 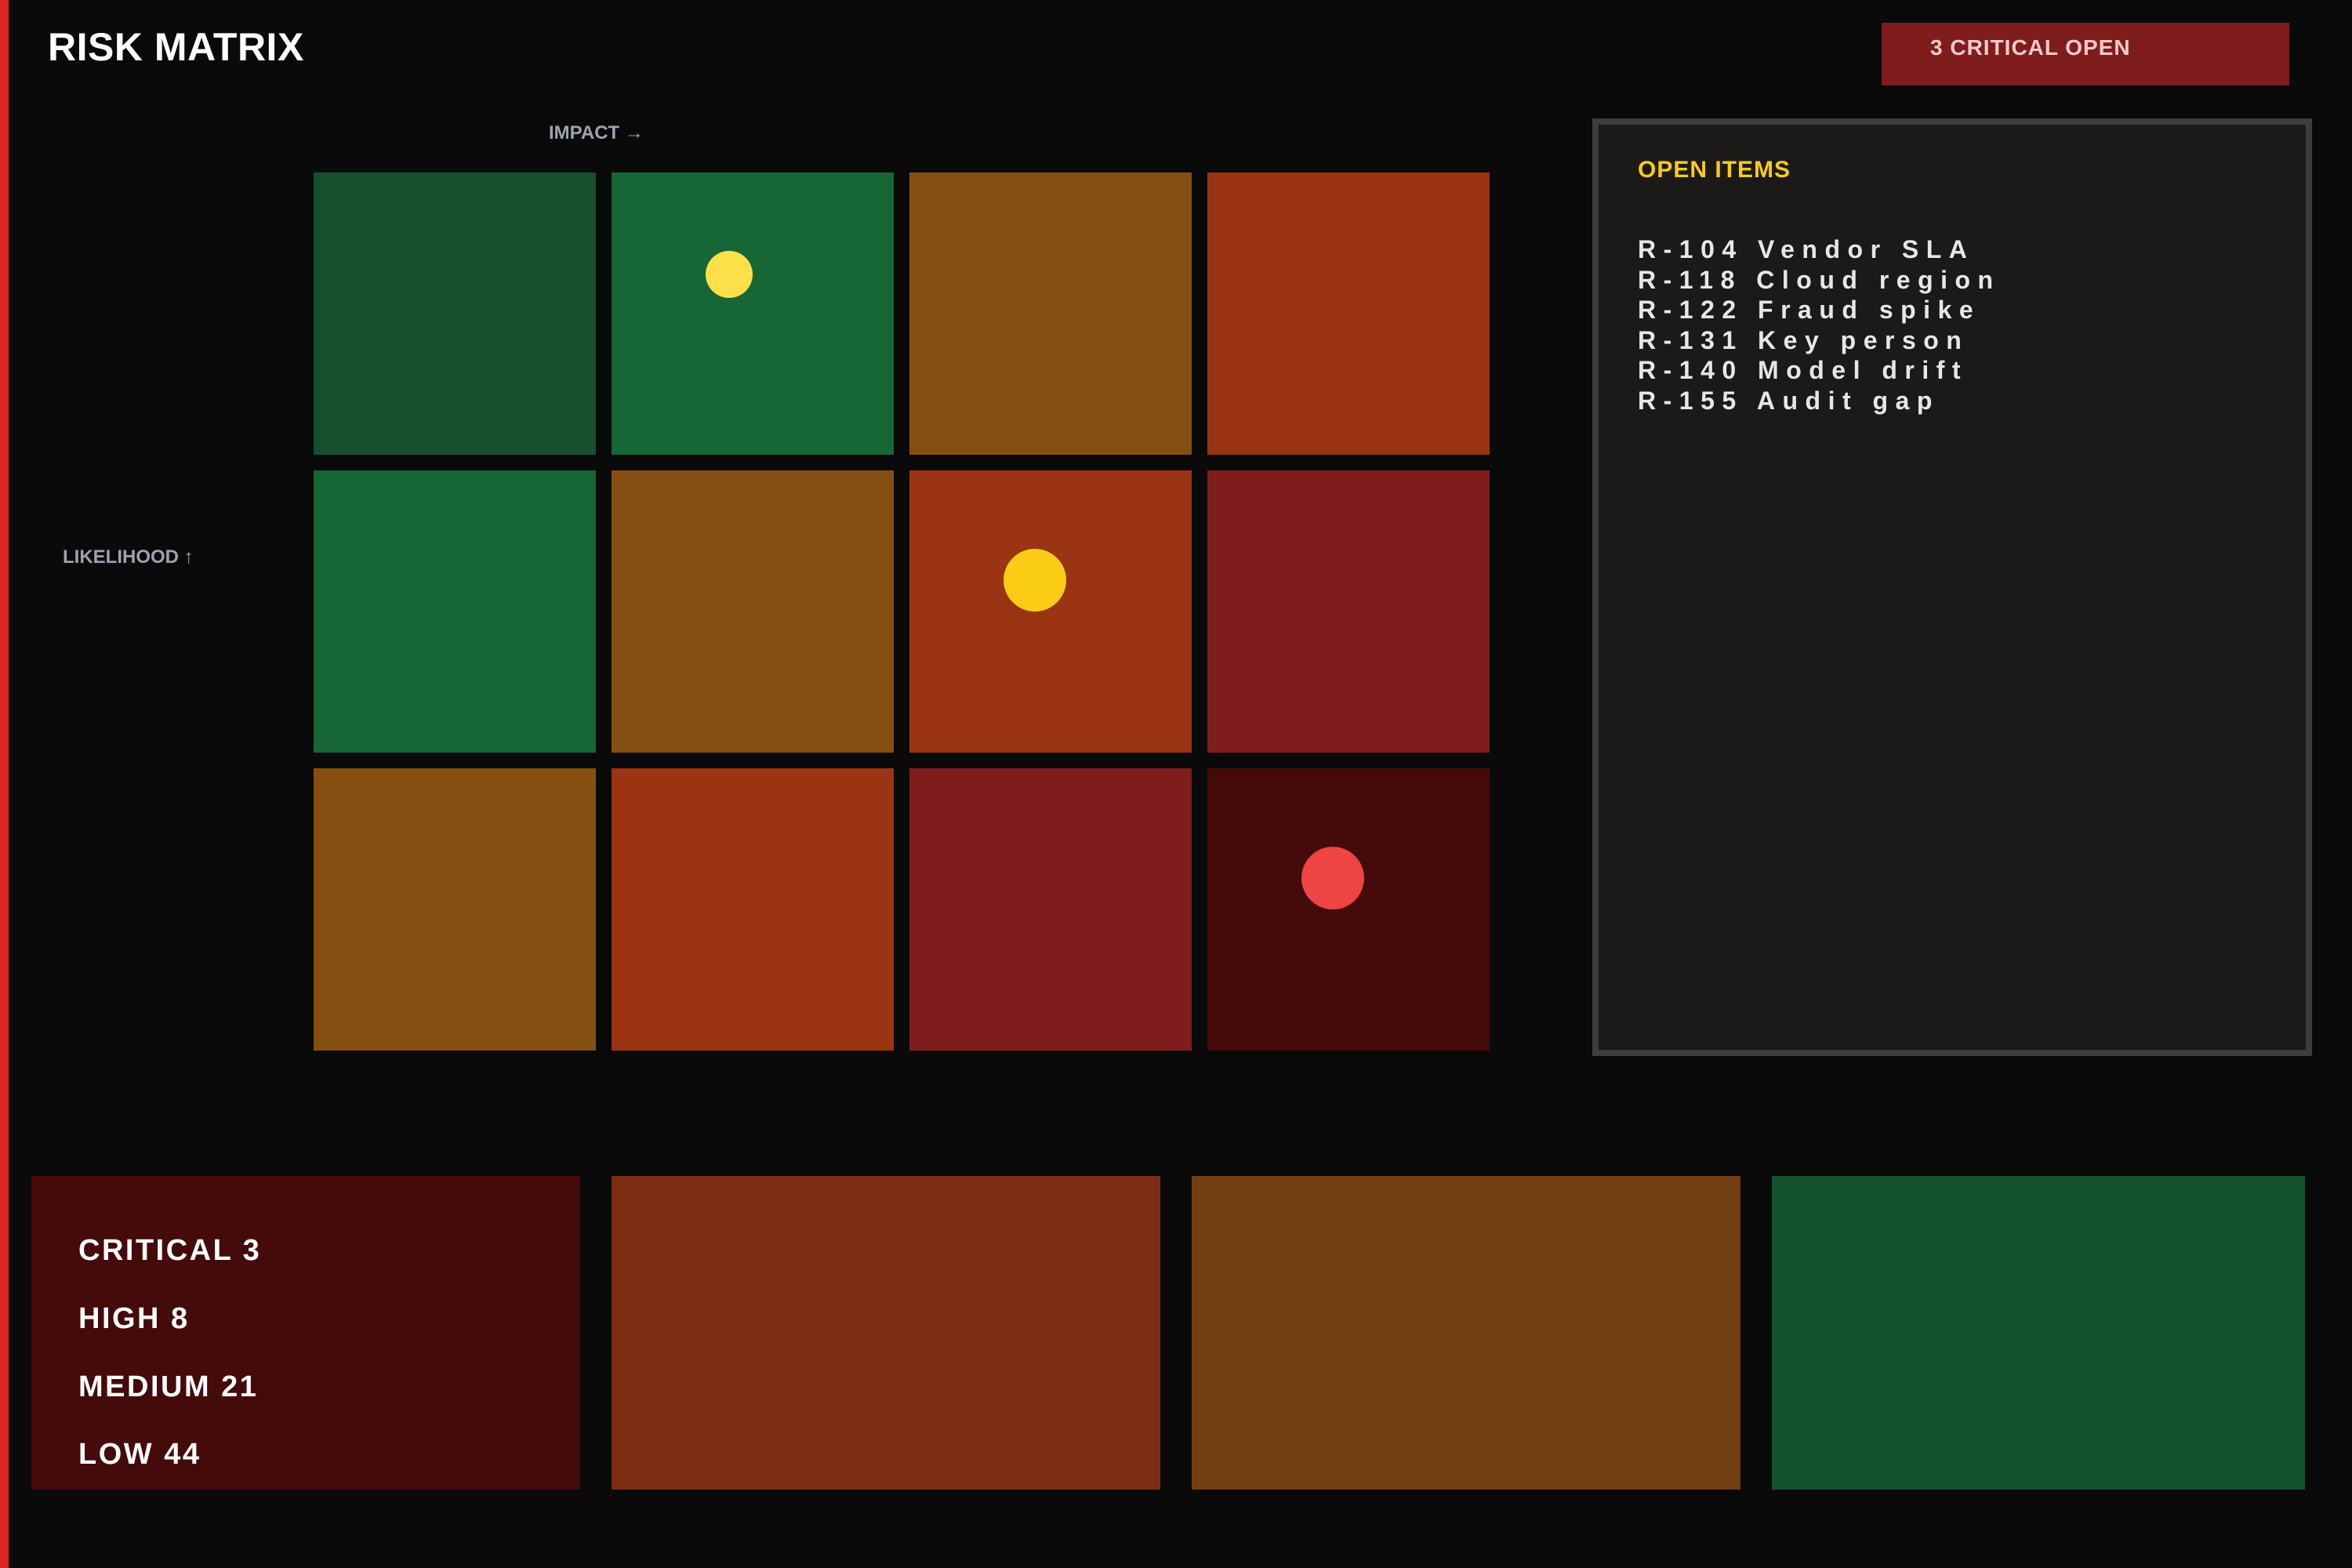 What do you see at coordinates (455, 611) in the screenshot?
I see `matrix-cell-r2-c1` at bounding box center [455, 611].